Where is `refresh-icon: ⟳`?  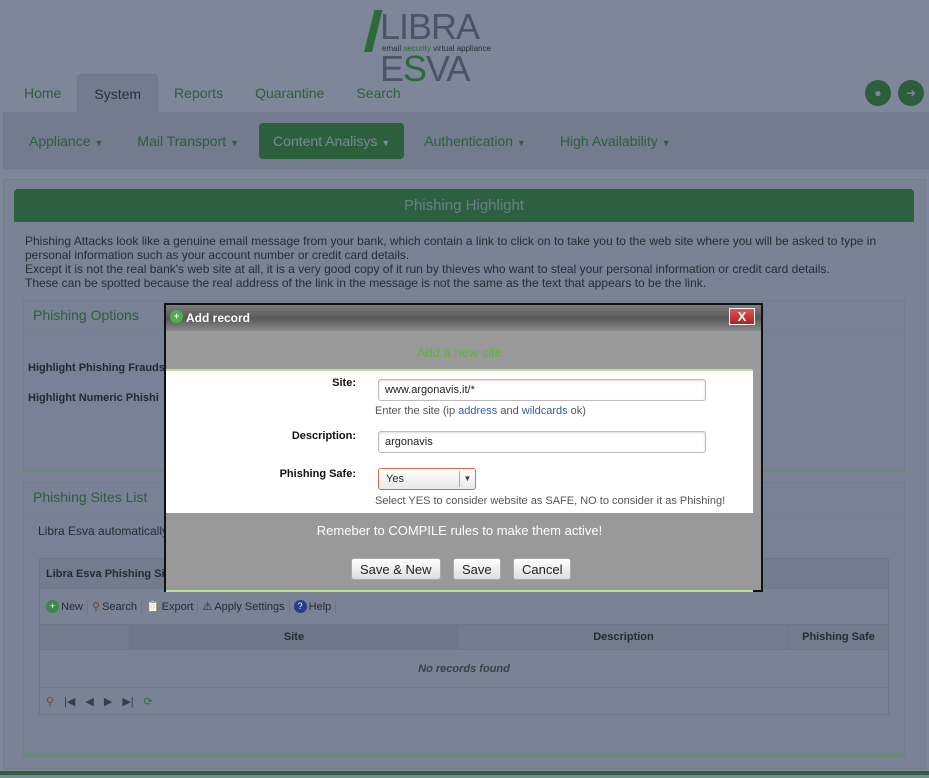 refresh-icon: ⟳ is located at coordinates (148, 701).